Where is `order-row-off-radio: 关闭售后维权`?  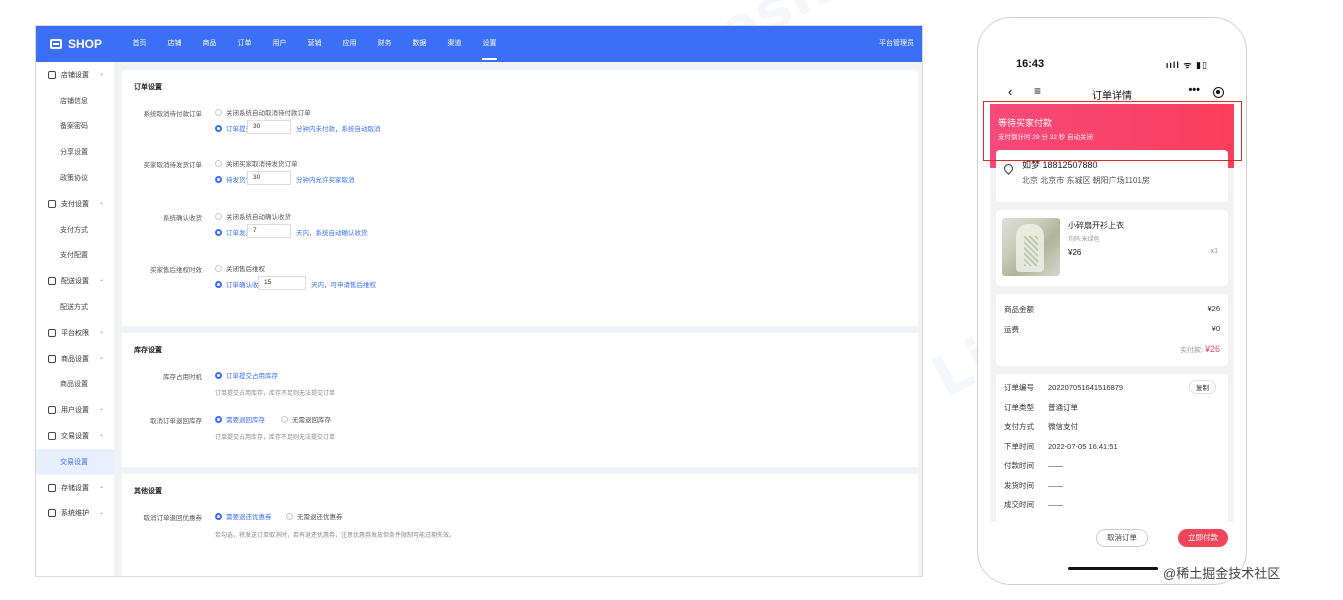
order-row-off-radio: 关闭售后维权 is located at coordinates (240, 268).